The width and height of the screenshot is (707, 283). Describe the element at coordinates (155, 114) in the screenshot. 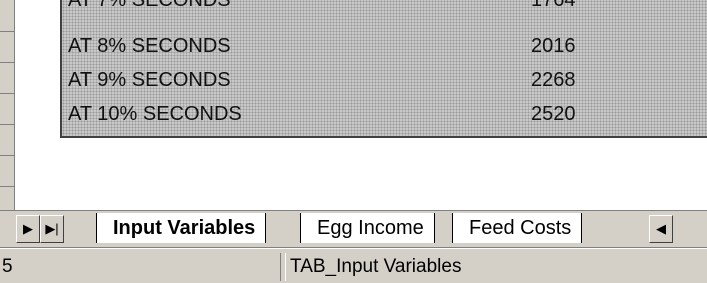

I see `row-label: AT 10% SECONDS` at that location.